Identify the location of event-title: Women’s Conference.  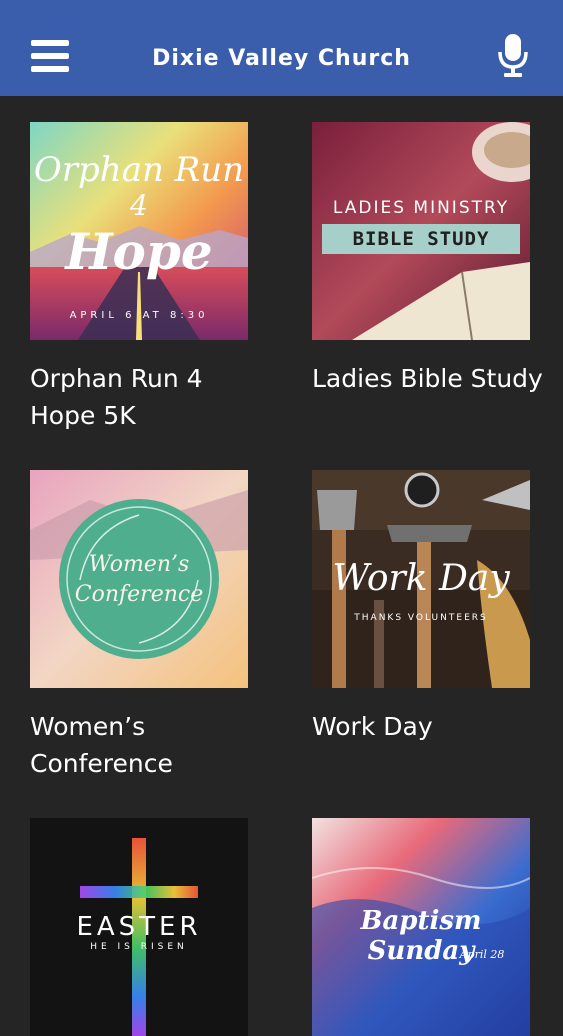
(150, 745).